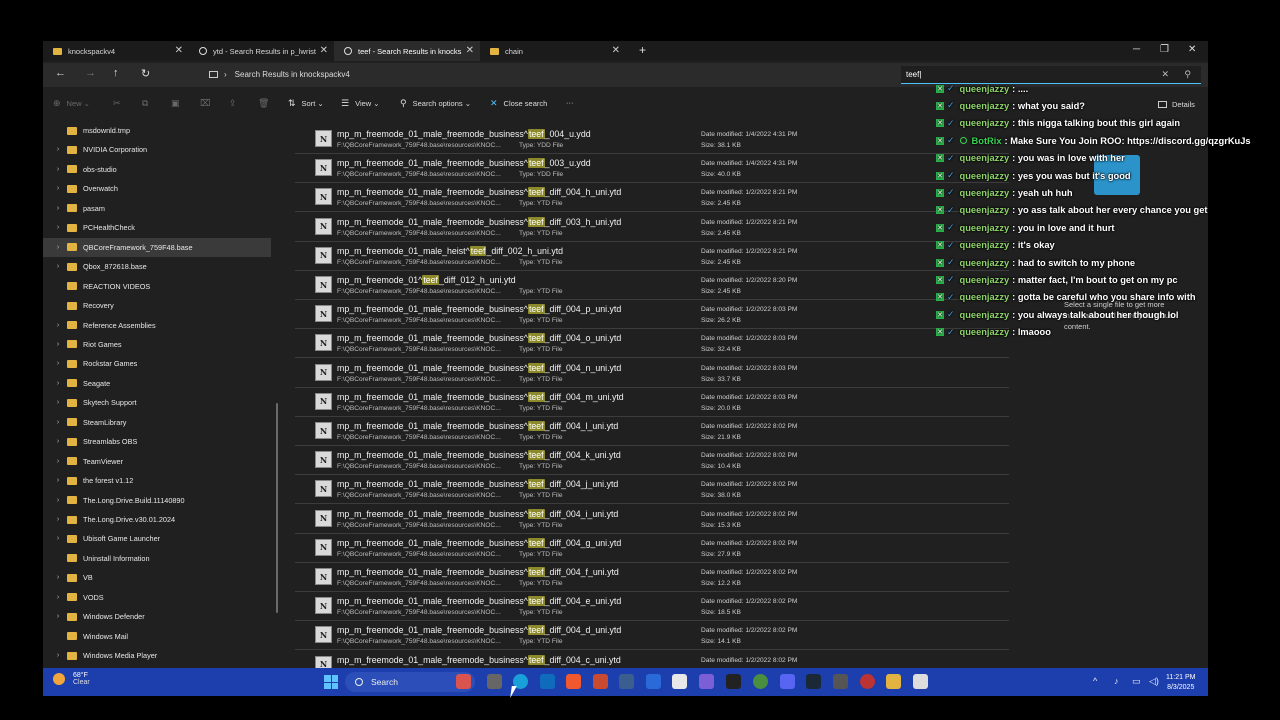 The height and width of the screenshot is (720, 1280). I want to click on share-icon: ⇪, so click(236, 103).